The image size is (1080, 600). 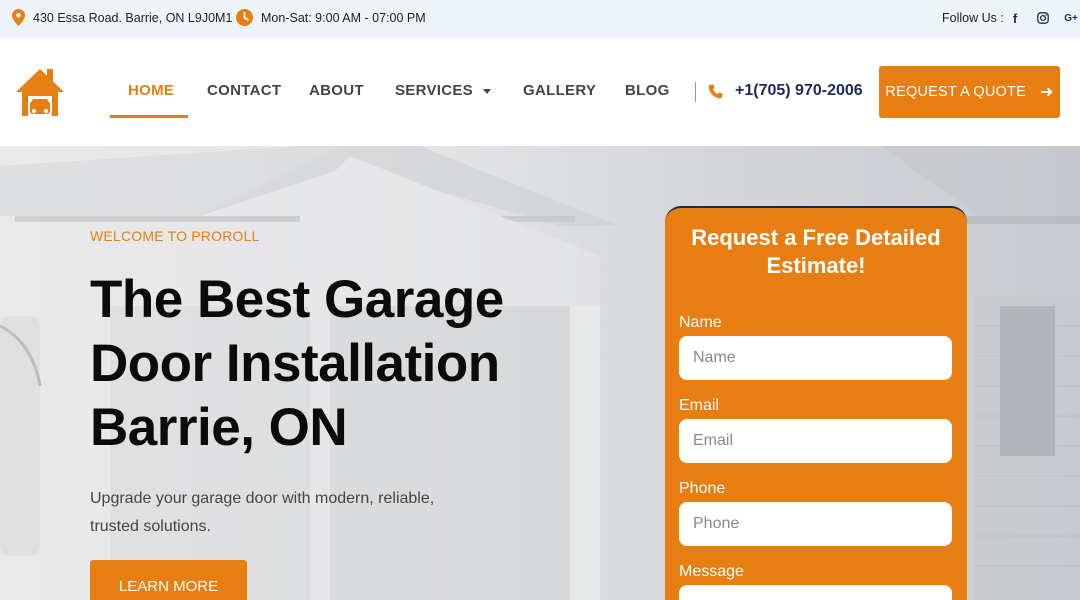 I want to click on phone-number: +1(705) 970-2006, so click(x=799, y=90).